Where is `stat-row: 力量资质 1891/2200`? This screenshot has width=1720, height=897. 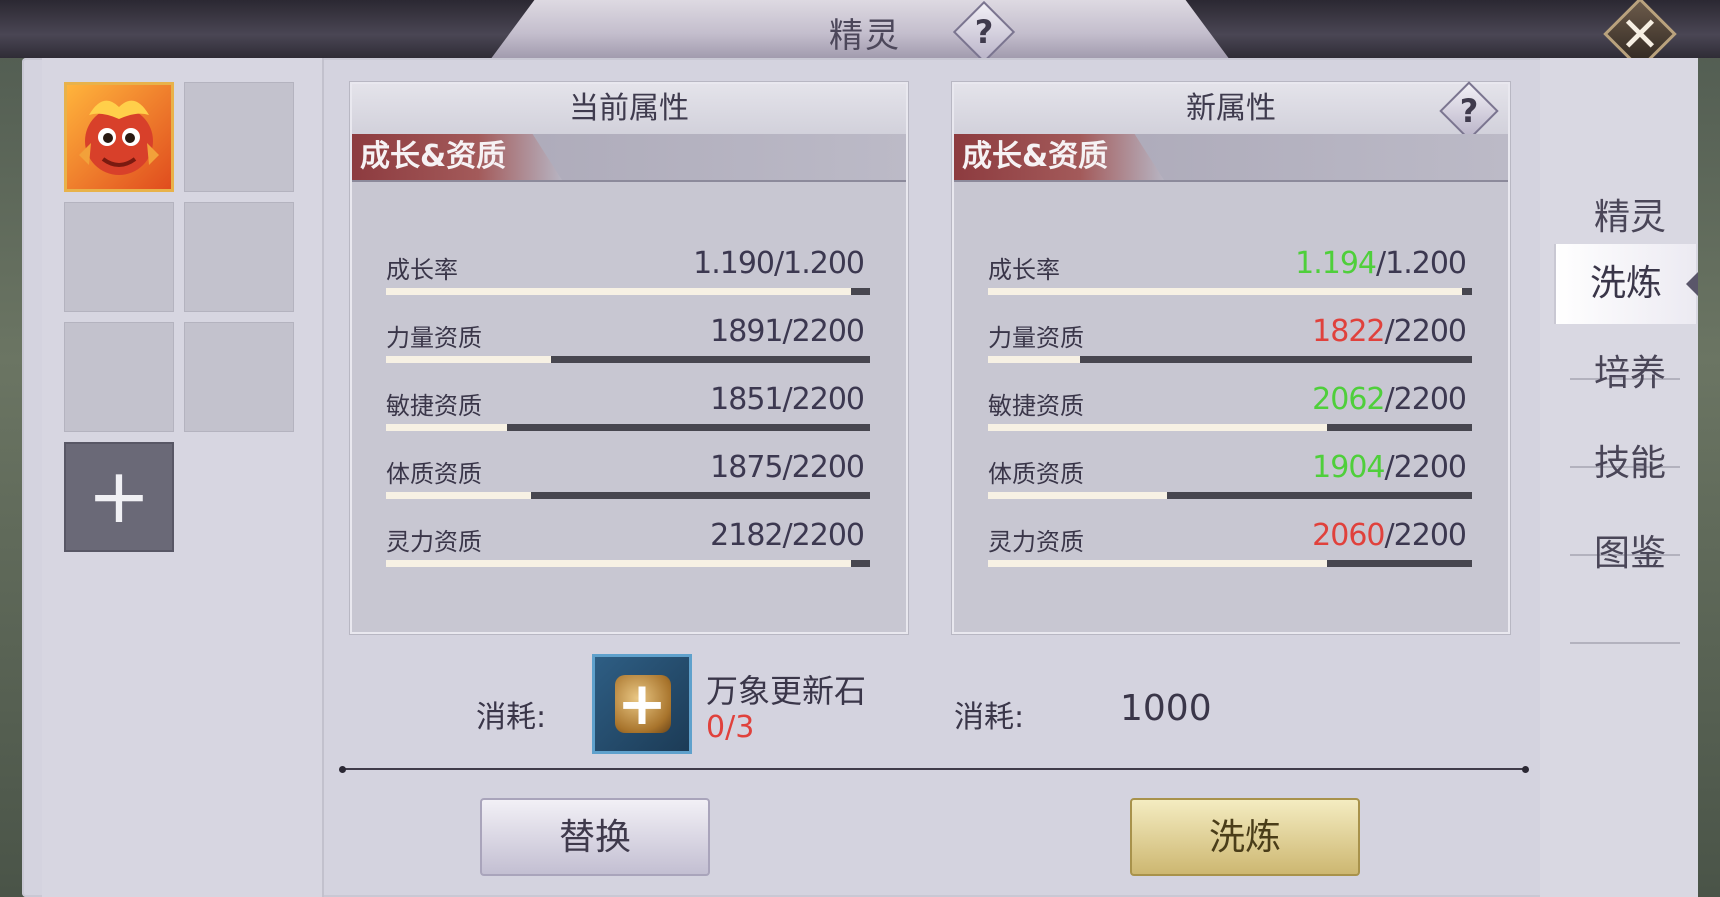
stat-row: 力量资质 1891/2200 is located at coordinates (630, 338).